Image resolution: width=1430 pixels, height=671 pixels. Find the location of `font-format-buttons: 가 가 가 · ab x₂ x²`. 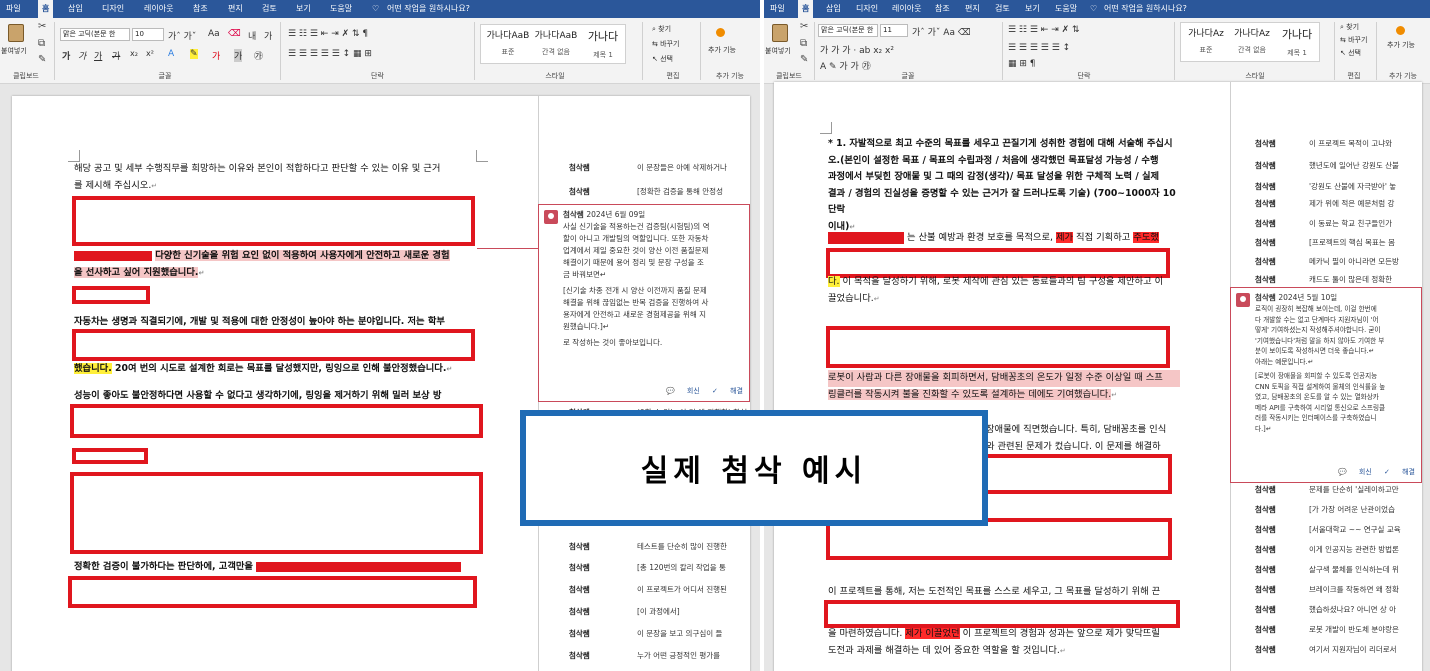

font-format-buttons: 가 가 가 · ab x₂ x² is located at coordinates (857, 49).